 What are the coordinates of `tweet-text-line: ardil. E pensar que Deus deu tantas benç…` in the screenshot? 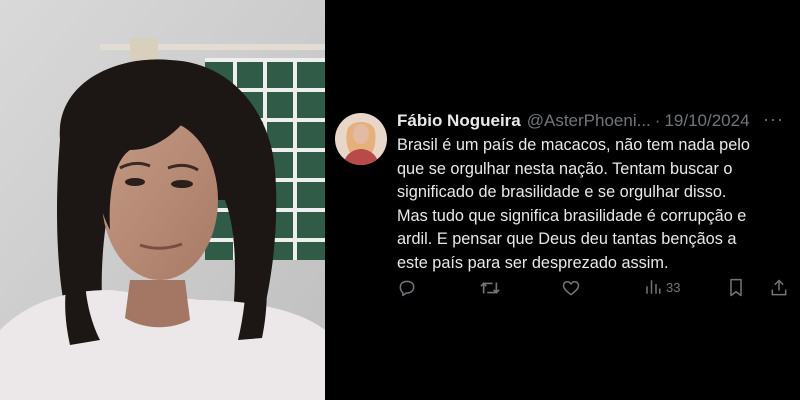 It's located at (567, 239).